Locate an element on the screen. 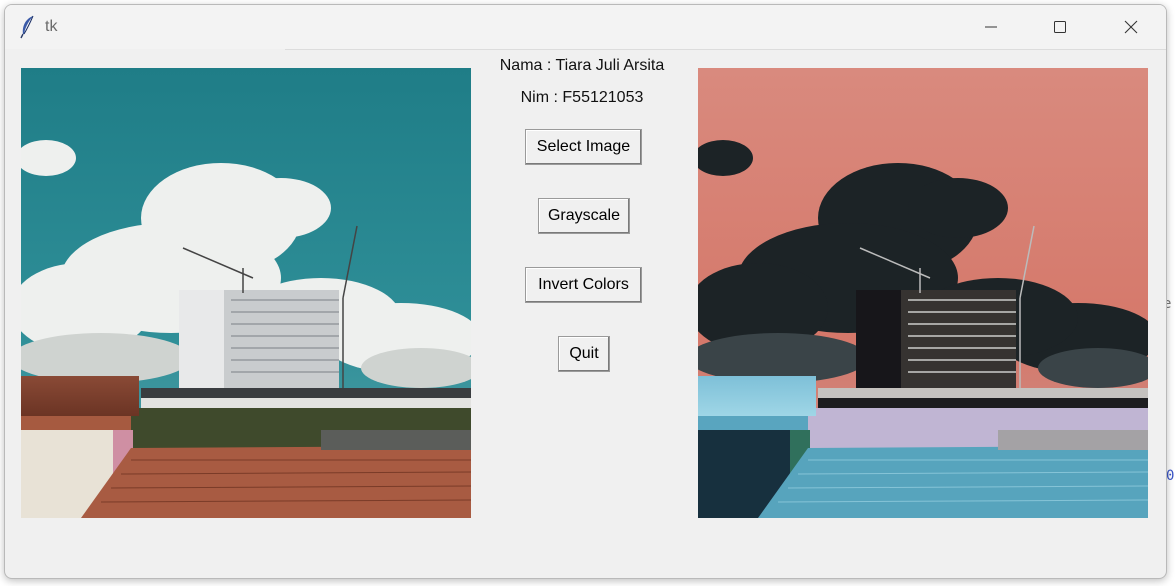 This screenshot has height=586, width=1175. name-label: Nama : Tiara Juli Arsita is located at coordinates (582, 65).